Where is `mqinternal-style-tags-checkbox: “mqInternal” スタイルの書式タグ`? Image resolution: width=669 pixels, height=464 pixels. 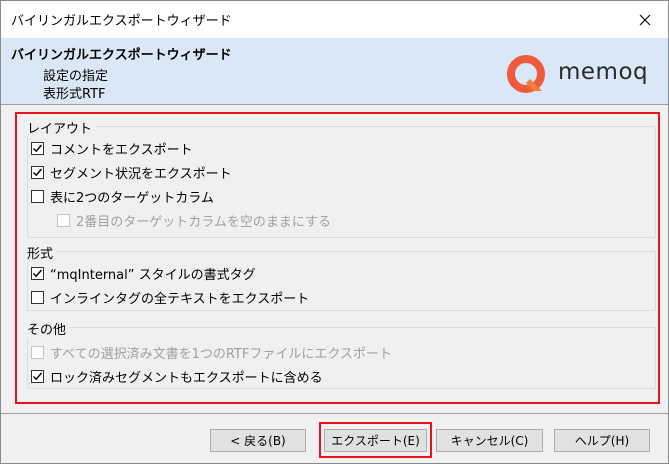 mqinternal-style-tags-checkbox: “mqInternal” スタイルの書式タグ is located at coordinates (143, 273).